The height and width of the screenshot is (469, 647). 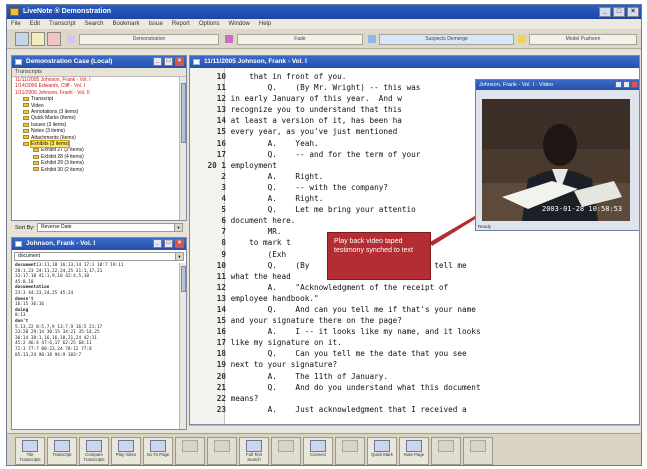 What do you see at coordinates (634, 84) in the screenshot?
I see `video-close-button` at bounding box center [634, 84].